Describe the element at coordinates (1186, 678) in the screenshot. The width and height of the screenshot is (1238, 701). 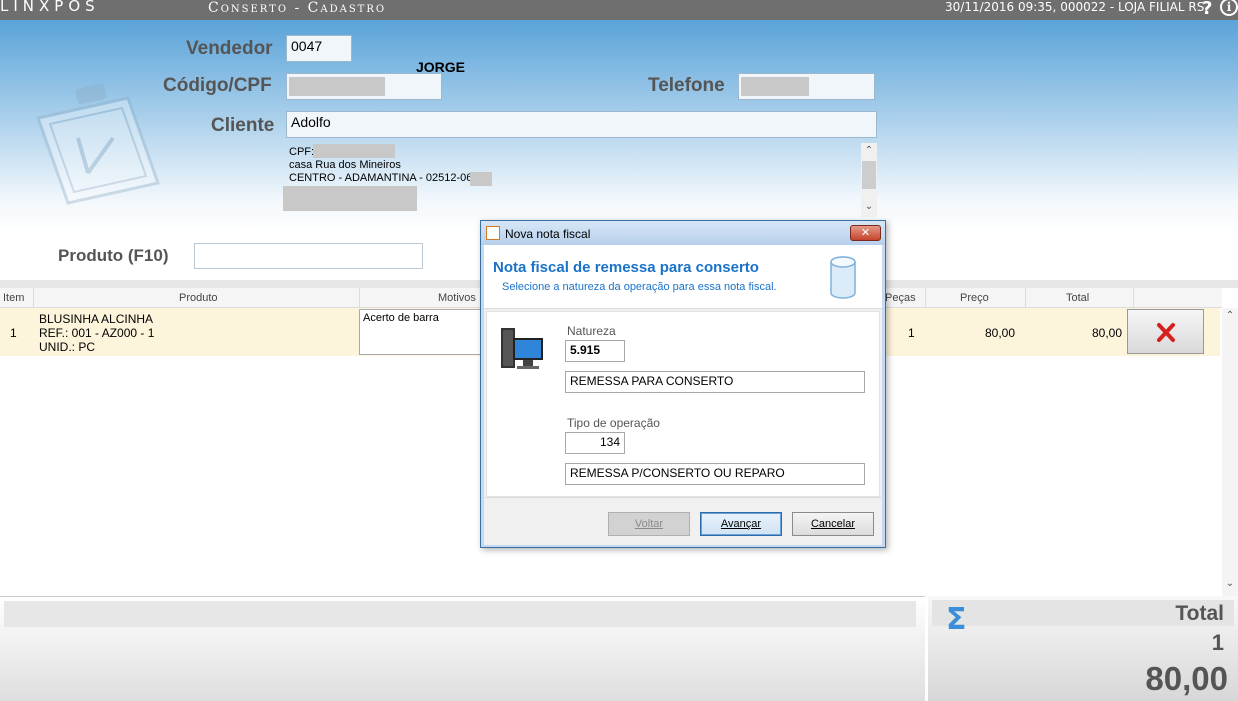
I see `total-value: 80,00` at that location.